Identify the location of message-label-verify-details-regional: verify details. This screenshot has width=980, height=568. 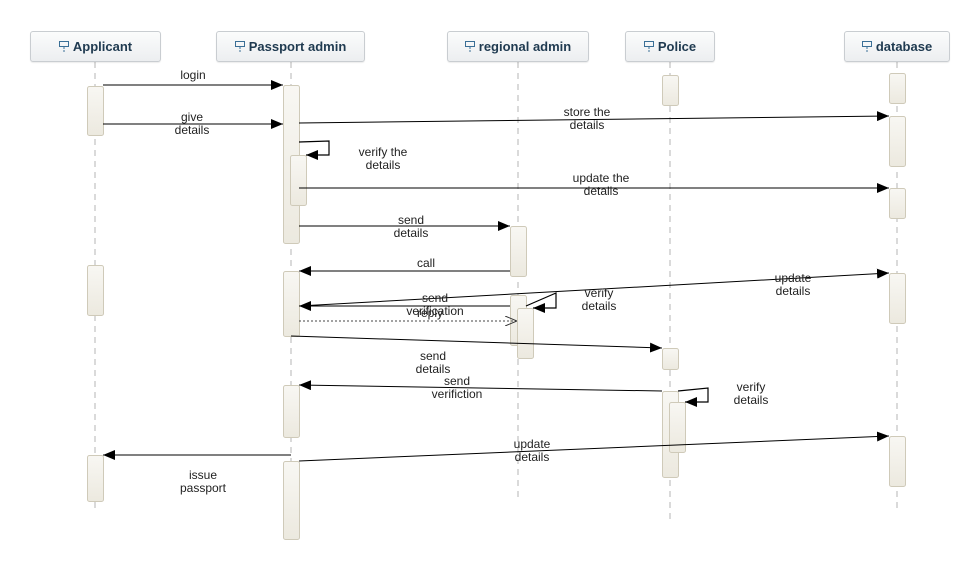
(599, 299).